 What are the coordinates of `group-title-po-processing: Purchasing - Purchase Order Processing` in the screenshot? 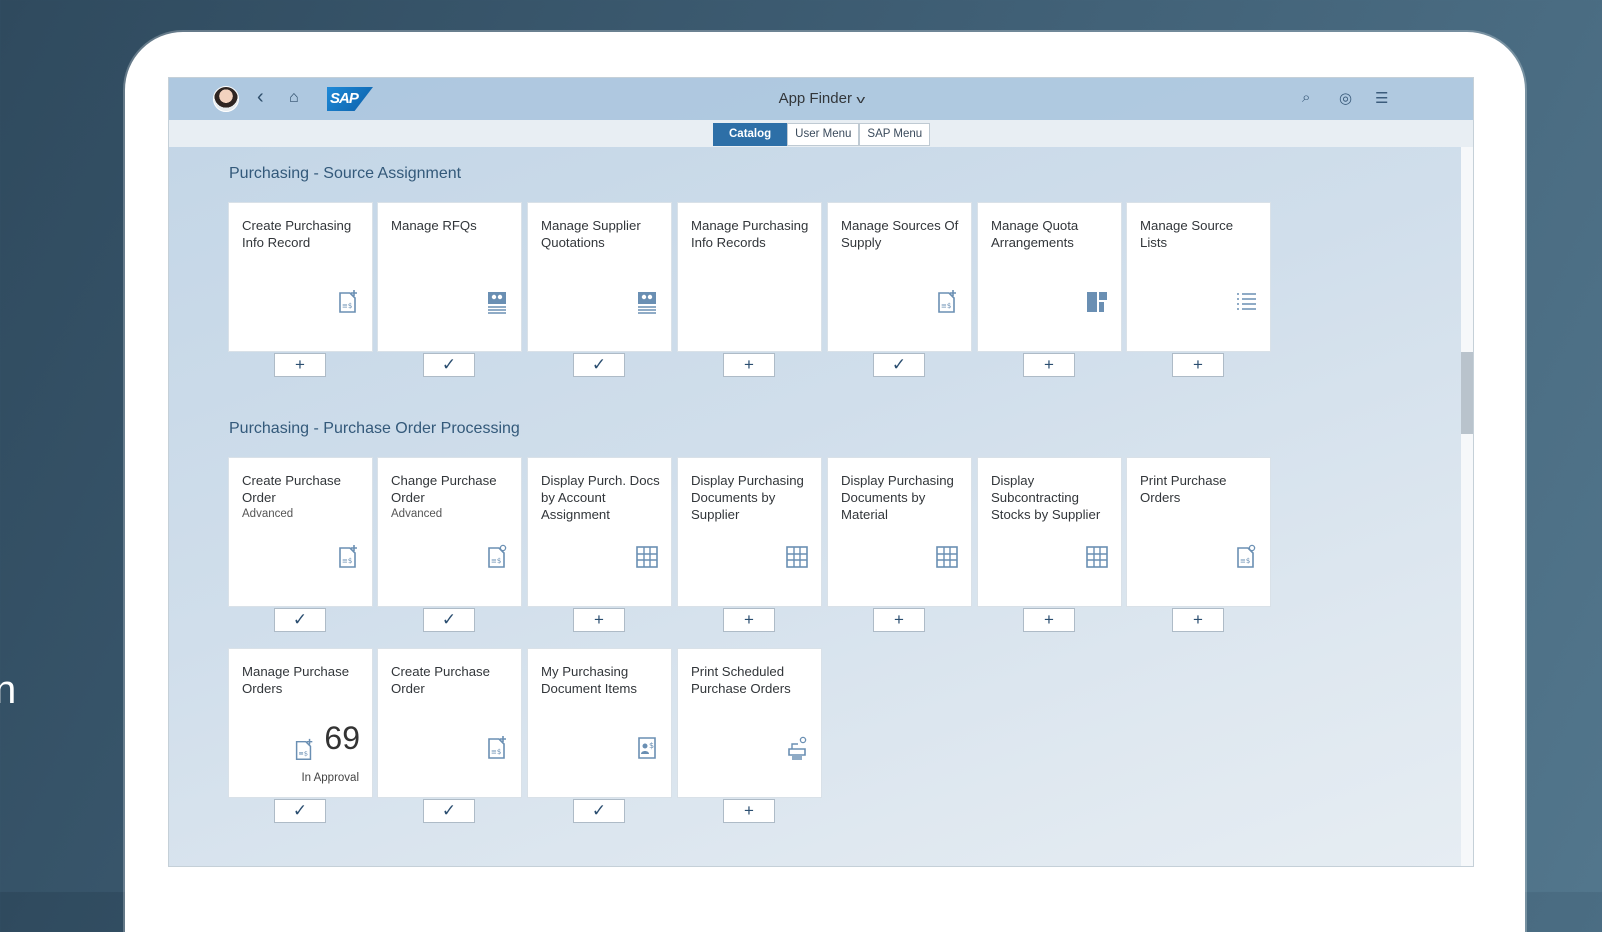 It's located at (374, 428).